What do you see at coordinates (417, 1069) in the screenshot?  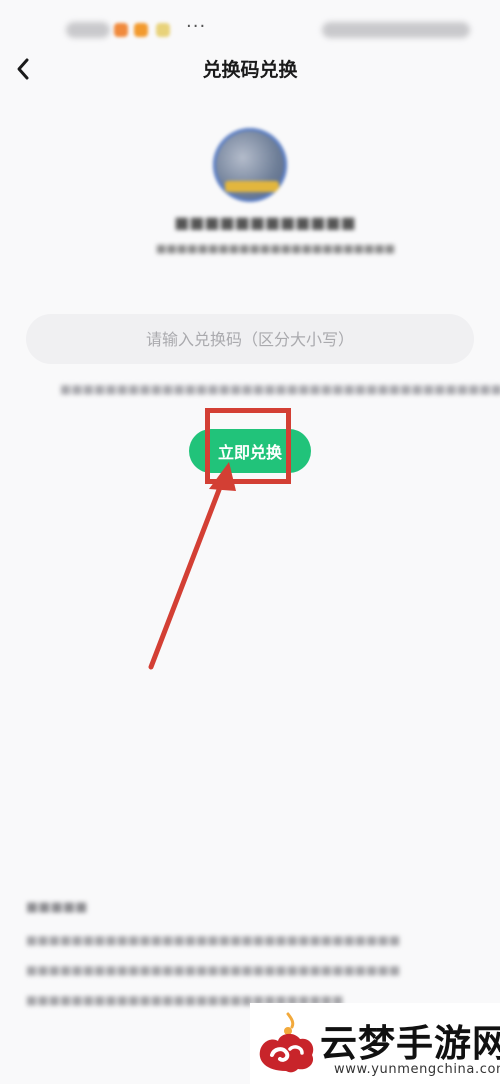 I see `watermark-url: www.yunmengchina.com` at bounding box center [417, 1069].